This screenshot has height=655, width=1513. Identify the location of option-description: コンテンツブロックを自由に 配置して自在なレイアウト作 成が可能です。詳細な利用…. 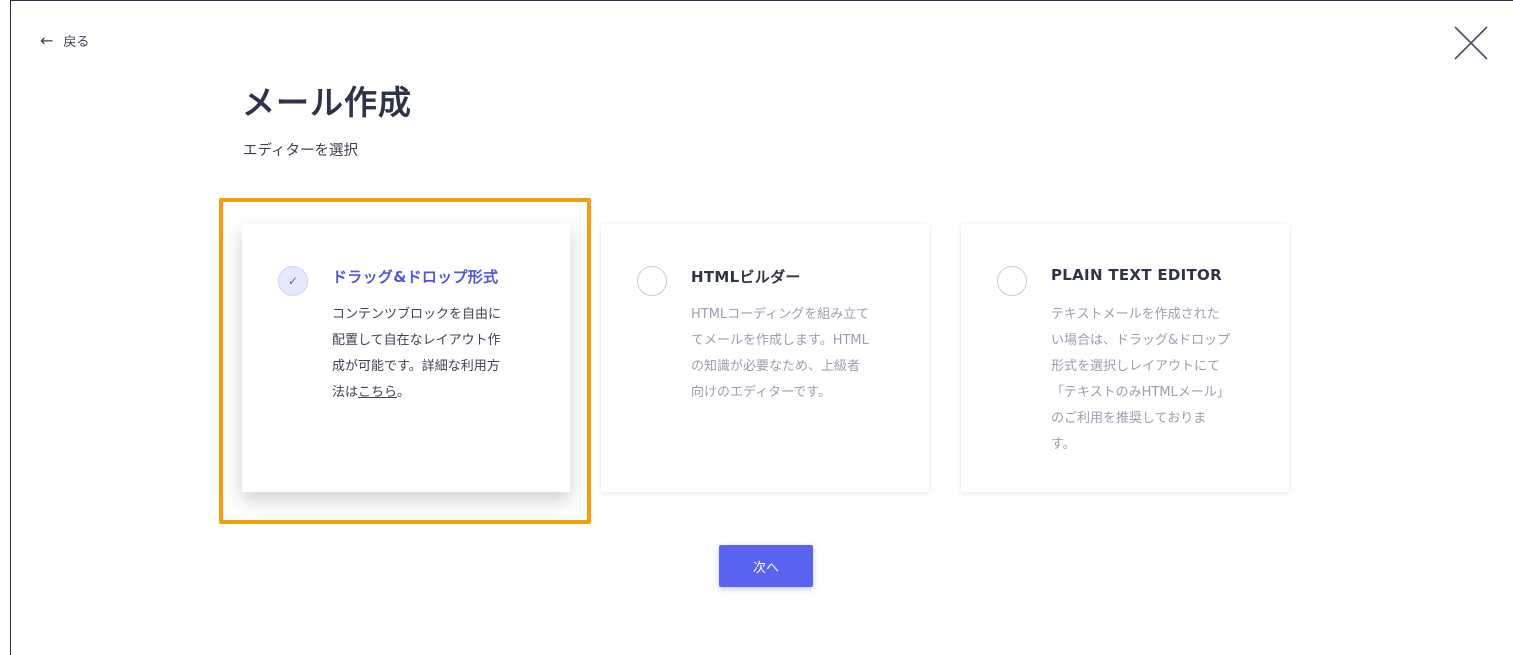
(431, 354).